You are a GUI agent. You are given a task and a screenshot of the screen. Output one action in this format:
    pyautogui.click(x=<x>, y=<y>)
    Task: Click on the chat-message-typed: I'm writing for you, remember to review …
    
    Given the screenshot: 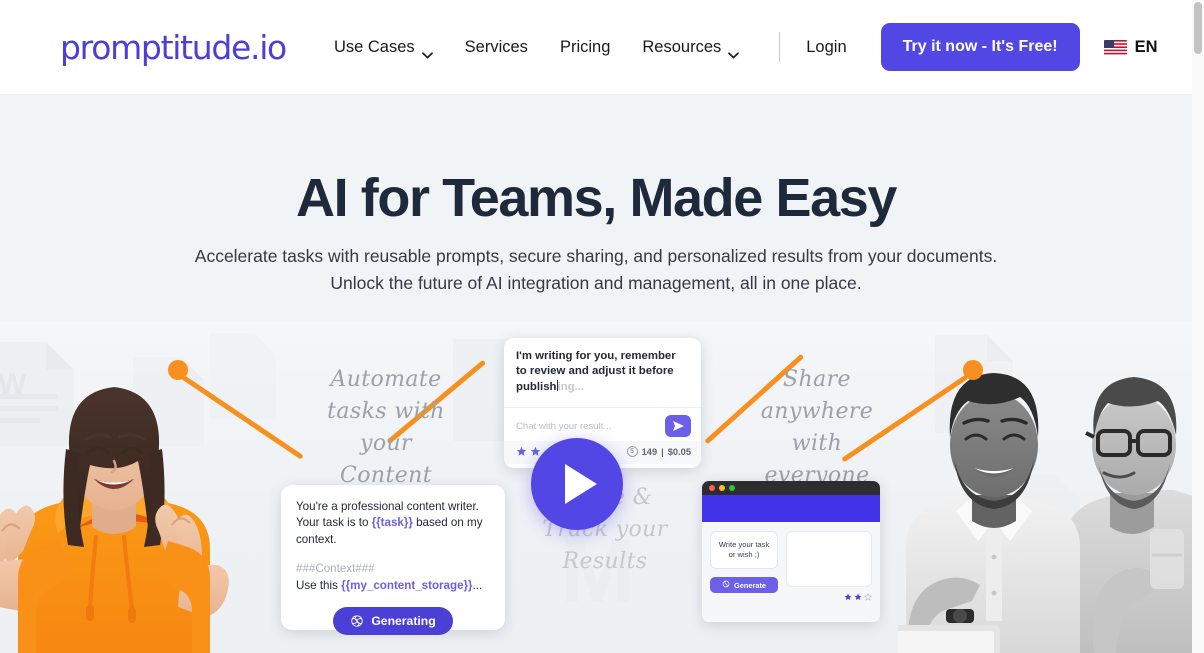 What is the action you would take?
    pyautogui.click(x=596, y=371)
    